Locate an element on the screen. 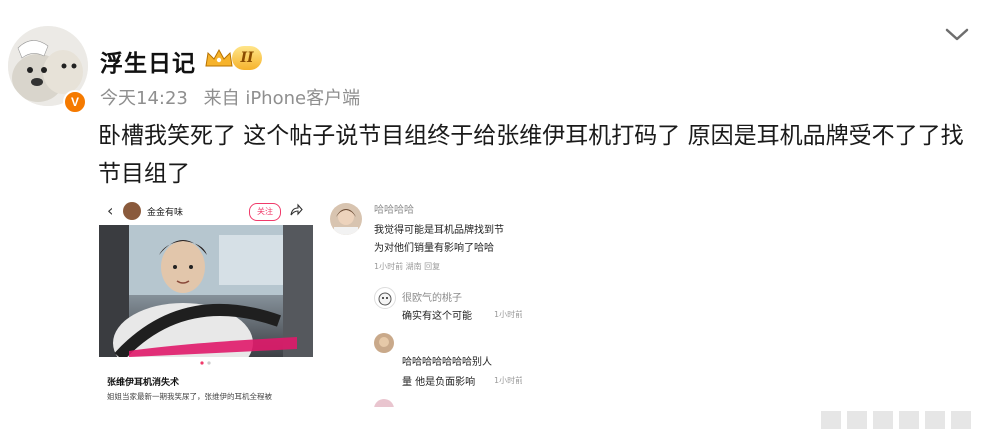 This screenshot has width=988, height=442. image1-header: ‹ 金金有味 关注 is located at coordinates (206, 211).